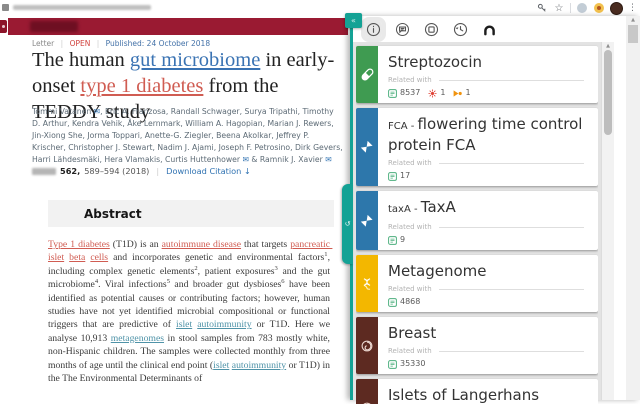  What do you see at coordinates (410, 301) in the screenshot?
I see `stat-count: 4868` at bounding box center [410, 301].